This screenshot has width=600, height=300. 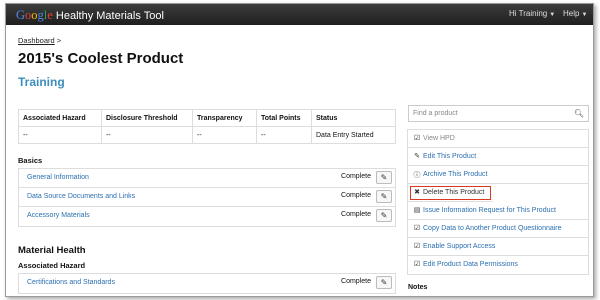 I want to click on inbox-icon: ▤, so click(x=417, y=210).